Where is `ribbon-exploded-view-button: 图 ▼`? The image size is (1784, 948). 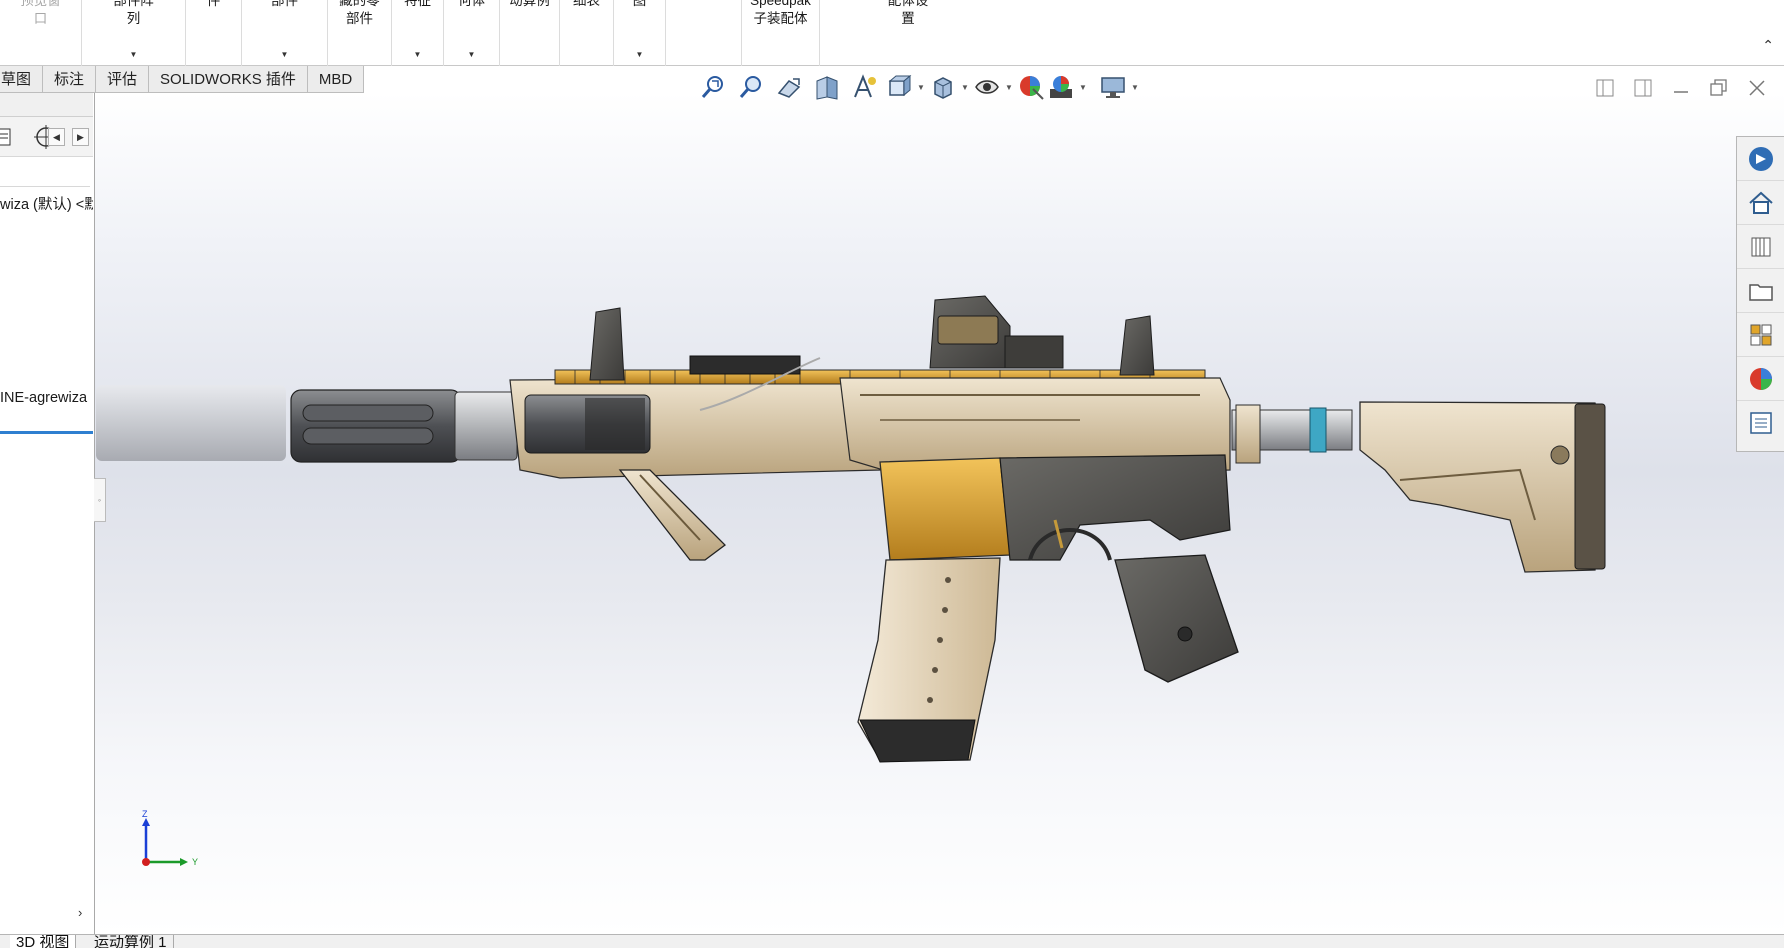 ribbon-exploded-view-button: 图 ▼ is located at coordinates (640, 33).